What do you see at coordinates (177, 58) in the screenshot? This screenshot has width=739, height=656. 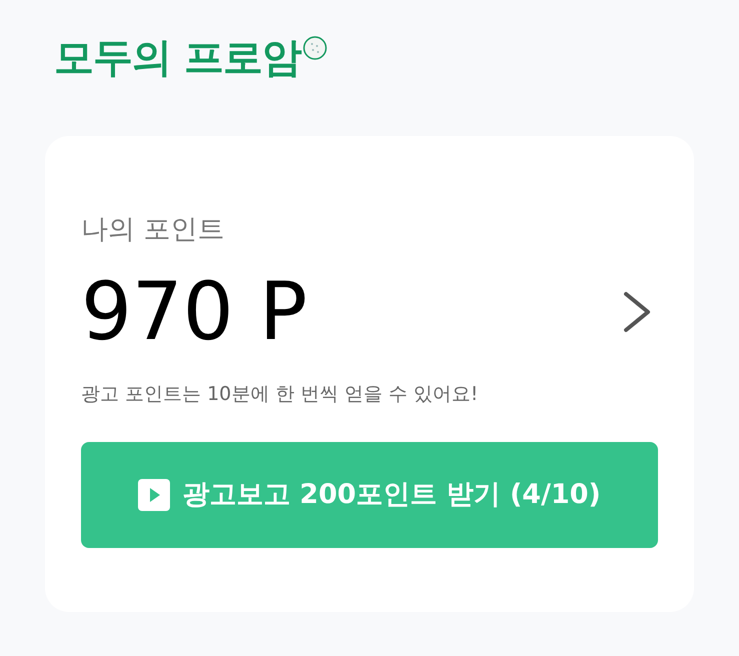 I see `logo: 모두의 프로암` at bounding box center [177, 58].